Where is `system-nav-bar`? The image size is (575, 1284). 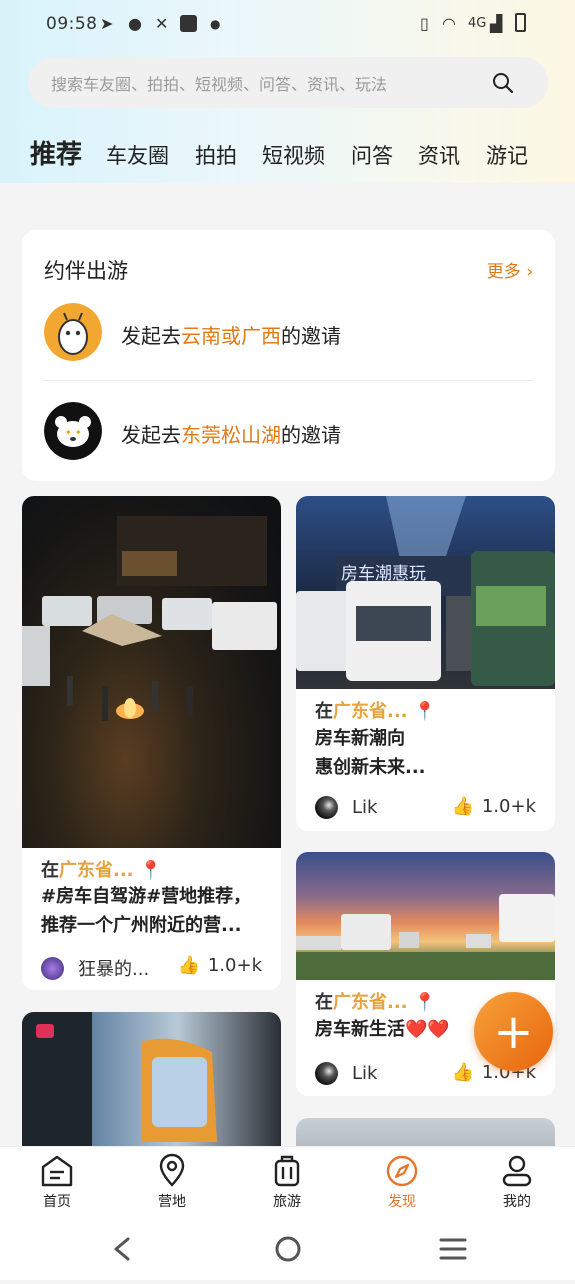
system-nav-bar is located at coordinates (287, 1250).